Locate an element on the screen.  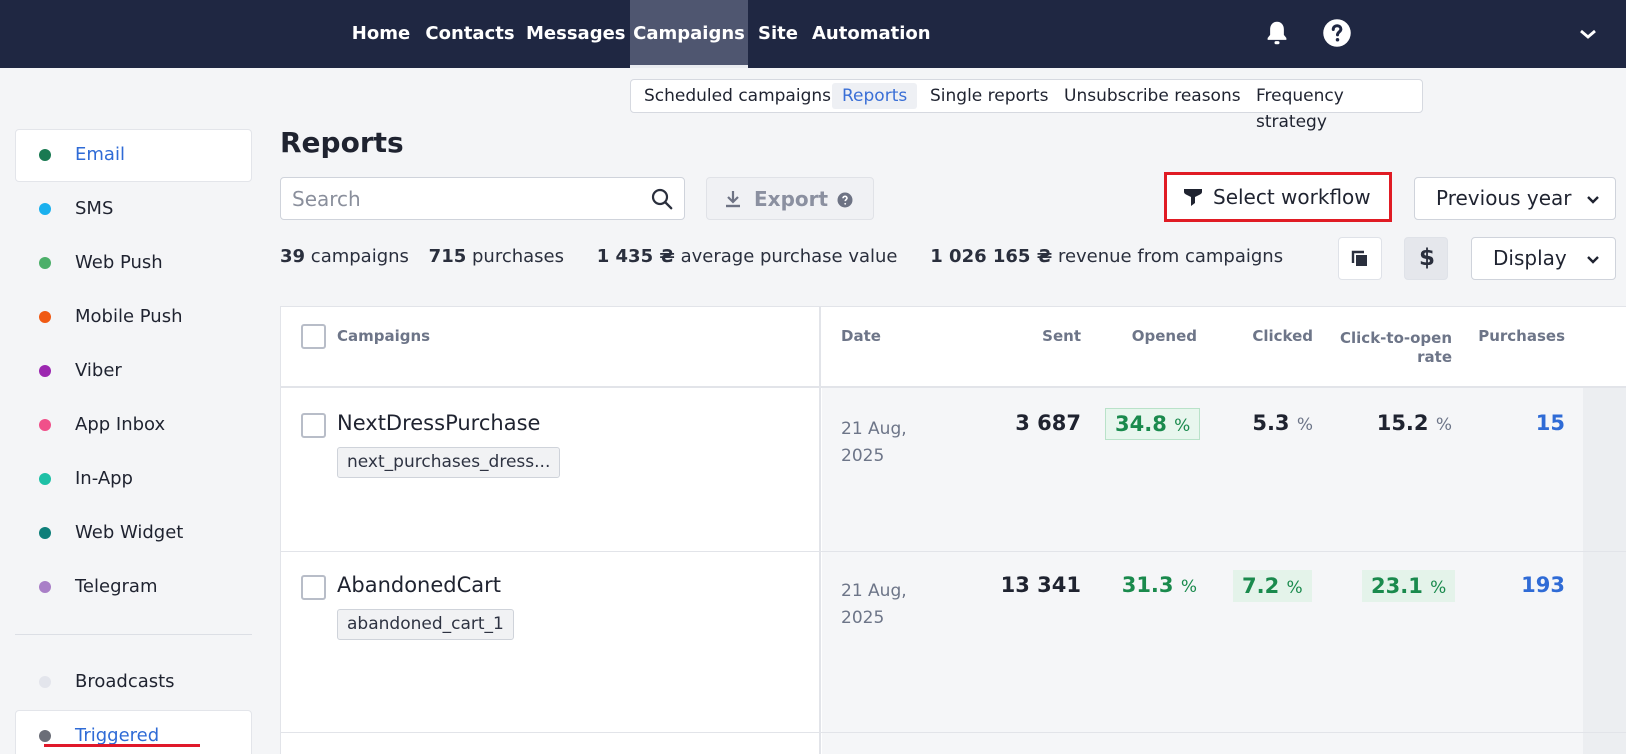
header-clicked: Clicked is located at coordinates (1262, 336).